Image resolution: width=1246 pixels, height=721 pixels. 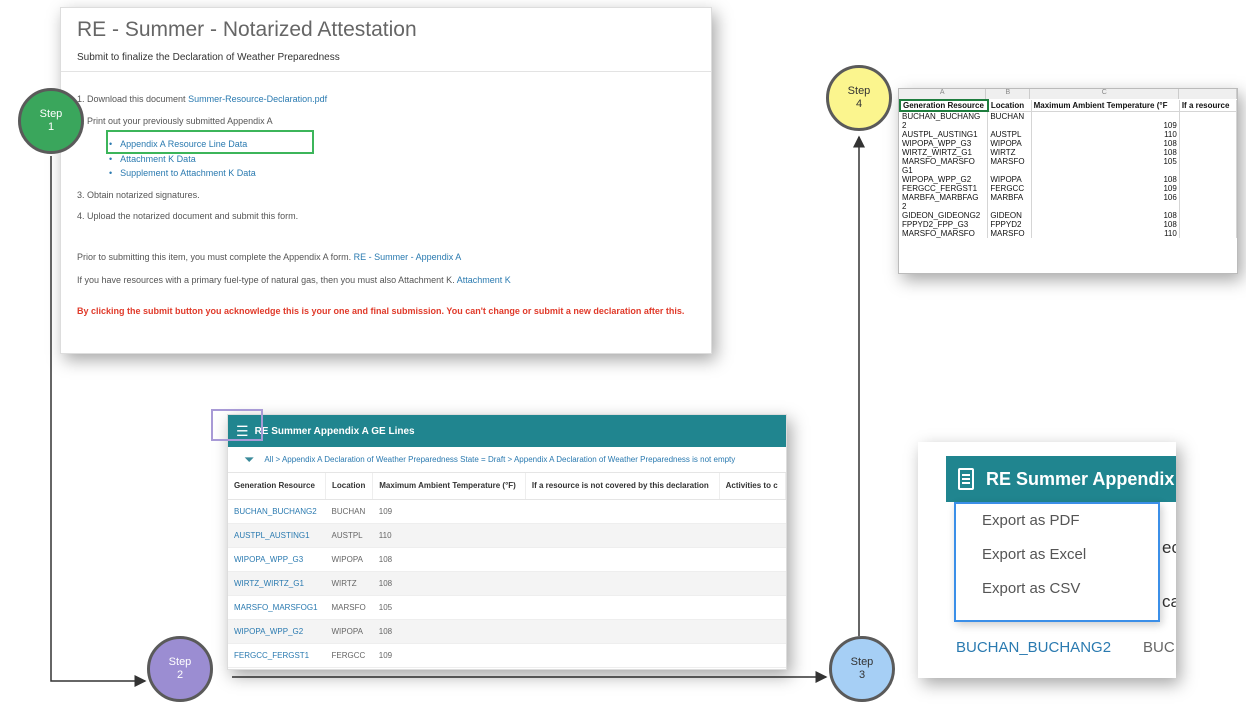 What do you see at coordinates (507, 559) in the screenshot?
I see `table-row: WIPOPA_WPP_G3 WIPOPA 108` at bounding box center [507, 559].